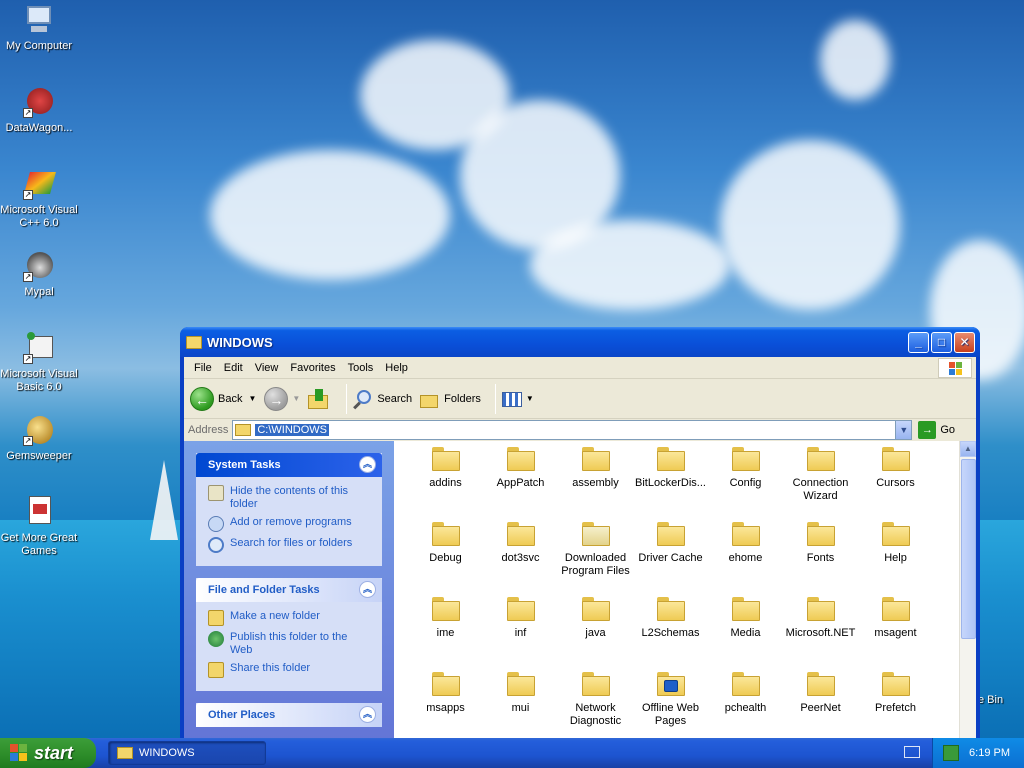 The image size is (1024, 768). Describe the element at coordinates (951, 753) in the screenshot. I see `network-icon` at that location.